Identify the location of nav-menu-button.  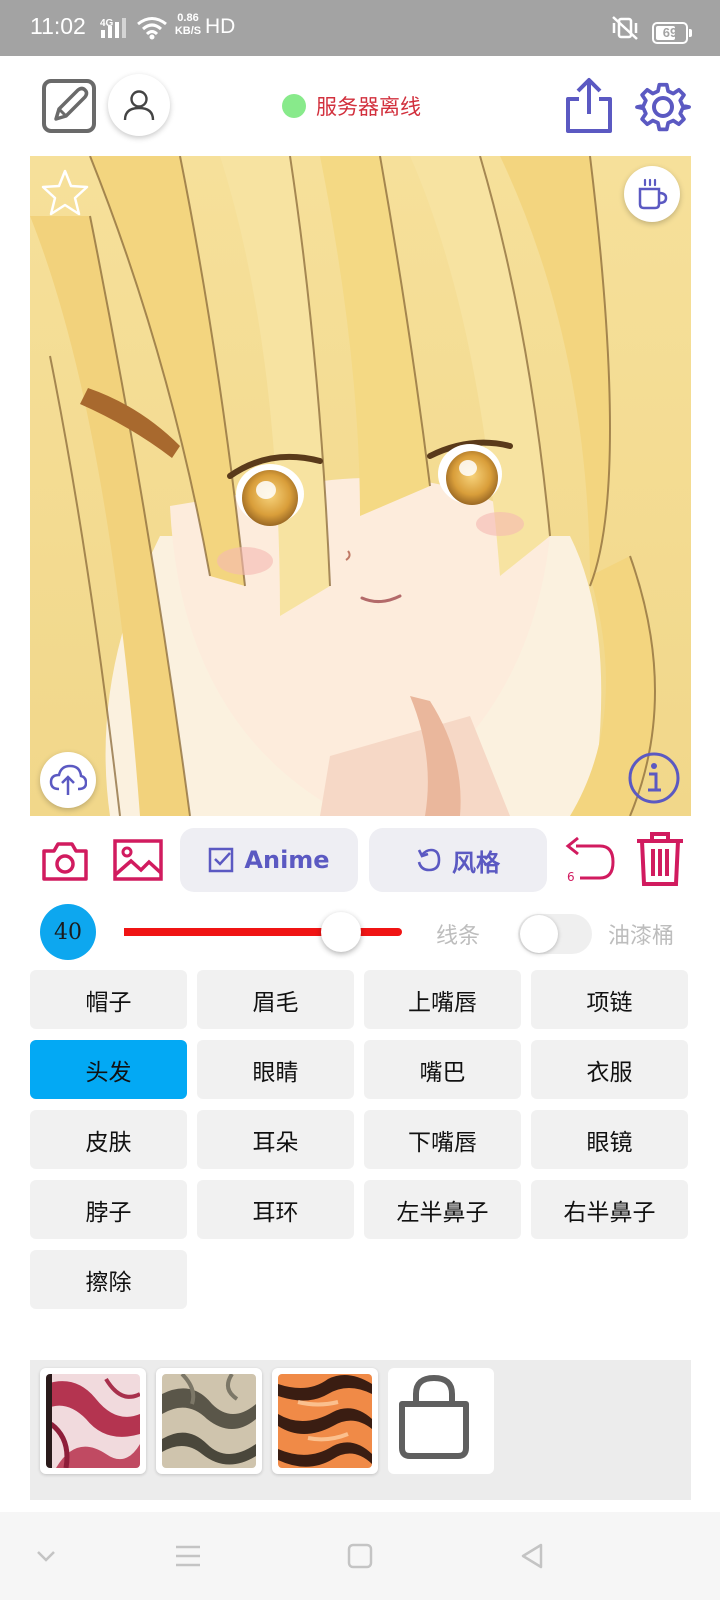
(188, 1556).